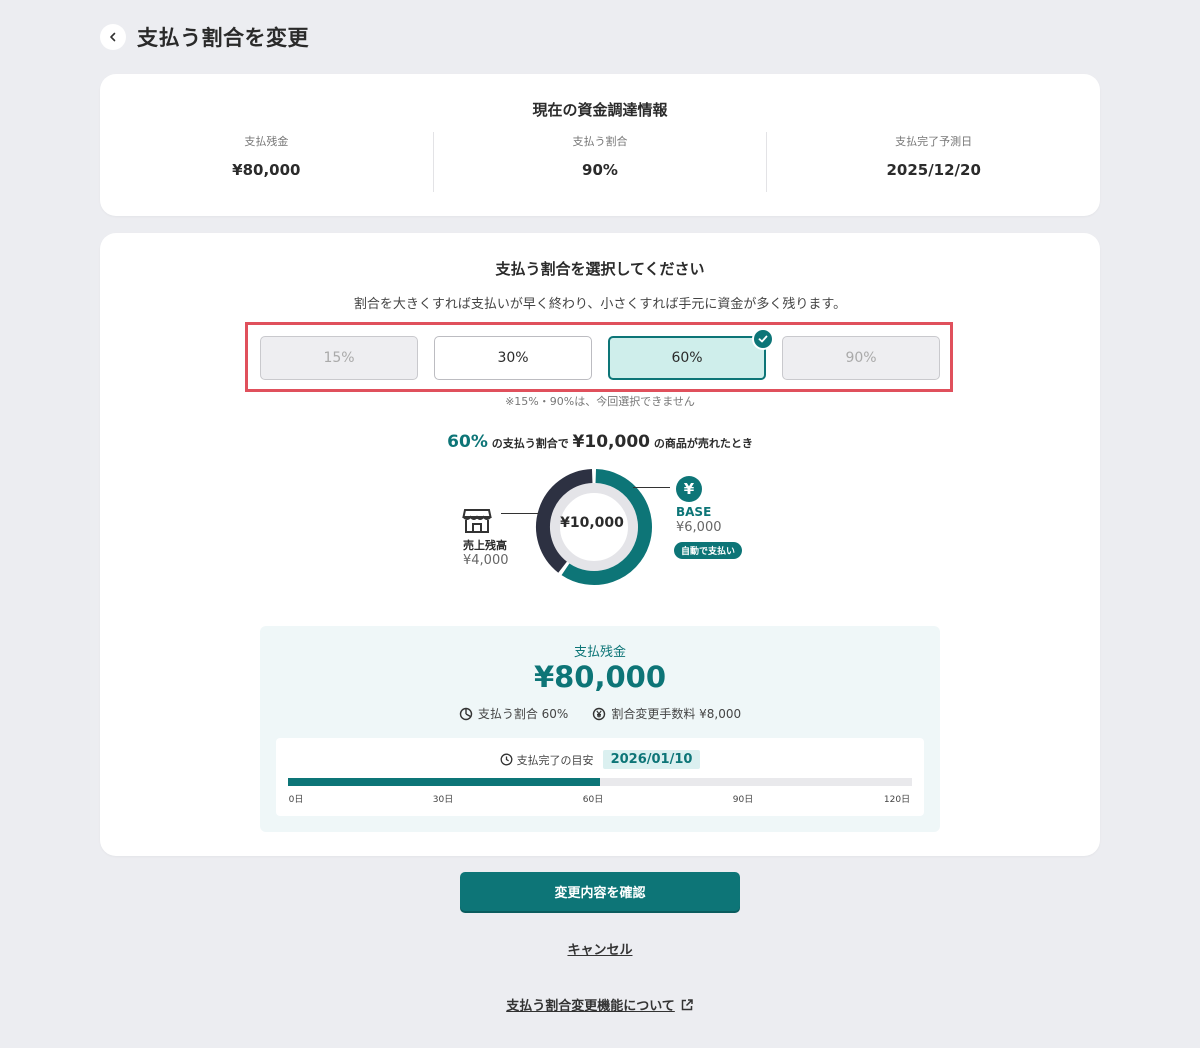 The height and width of the screenshot is (1048, 1200). I want to click on summary-value: ¥80,000, so click(600, 677).